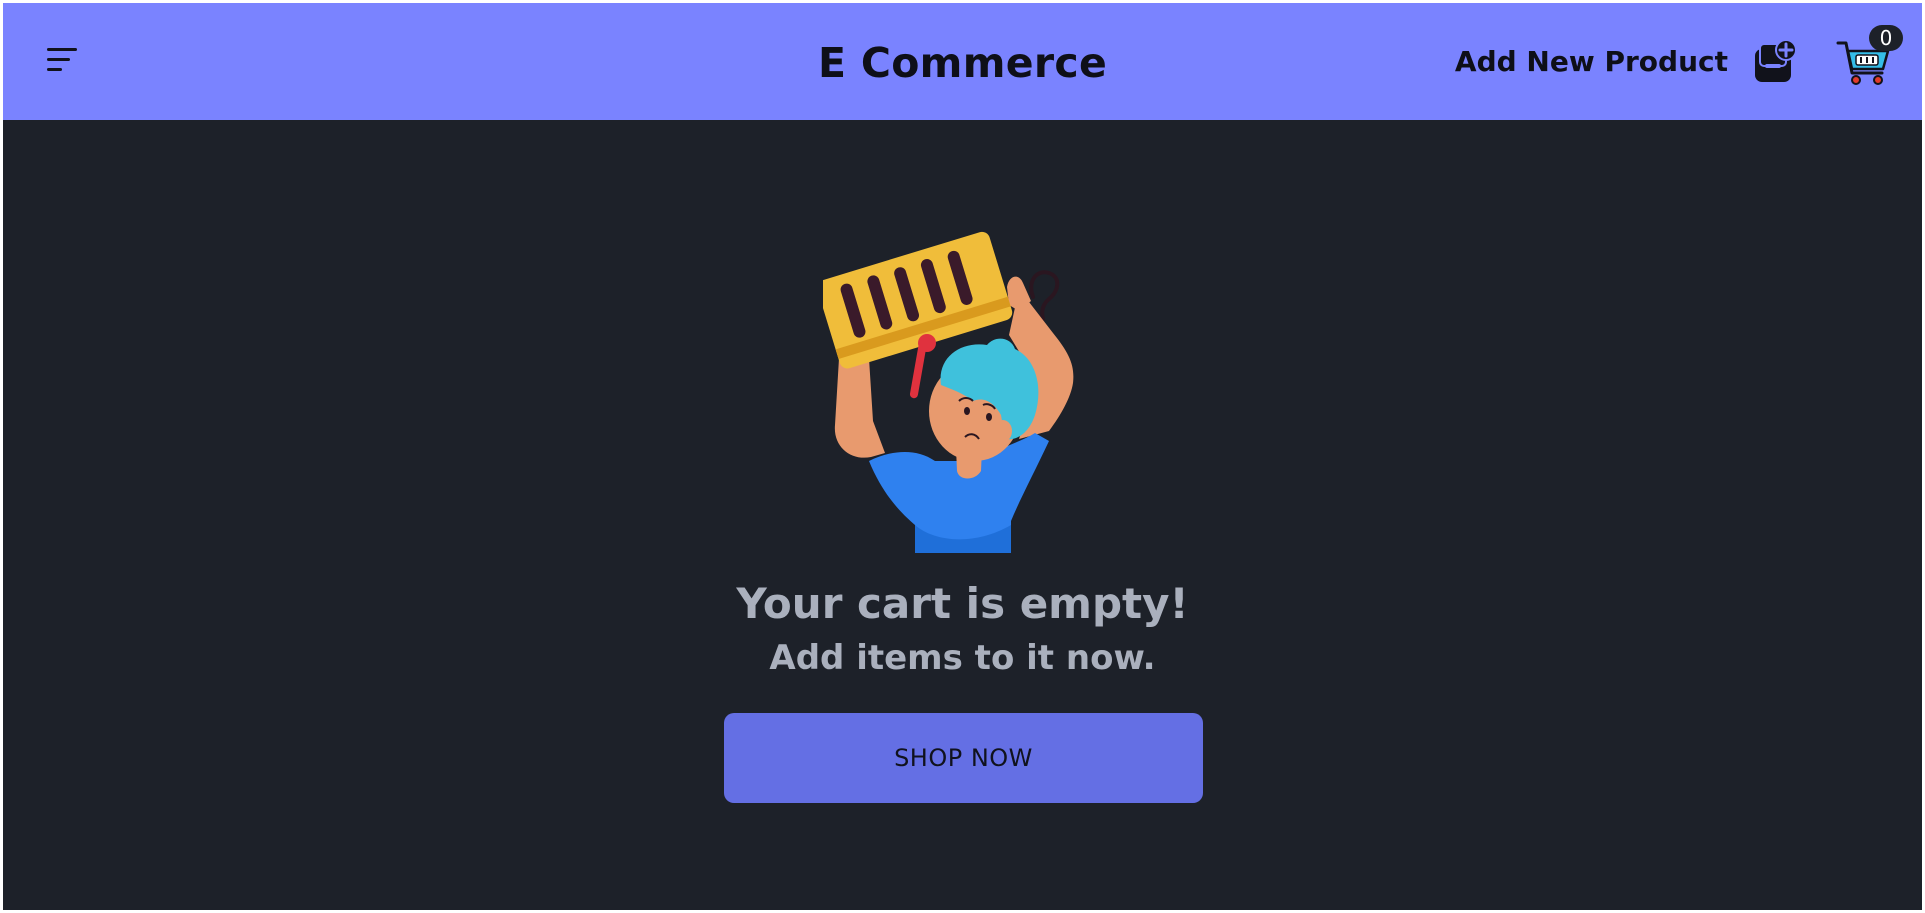 The height and width of the screenshot is (913, 1925). Describe the element at coordinates (1776, 61) in the screenshot. I see `add-product-icon` at that location.